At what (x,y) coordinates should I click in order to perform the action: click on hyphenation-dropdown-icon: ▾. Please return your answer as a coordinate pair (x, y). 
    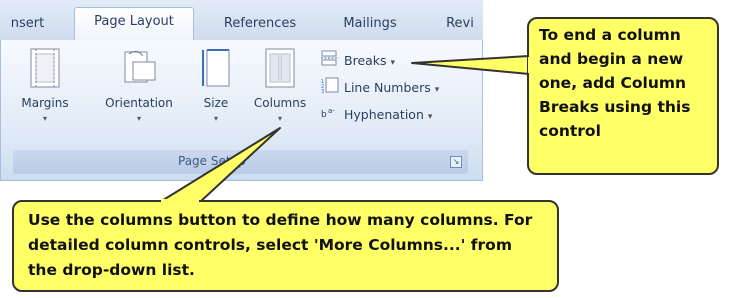
    Looking at the image, I should click on (430, 117).